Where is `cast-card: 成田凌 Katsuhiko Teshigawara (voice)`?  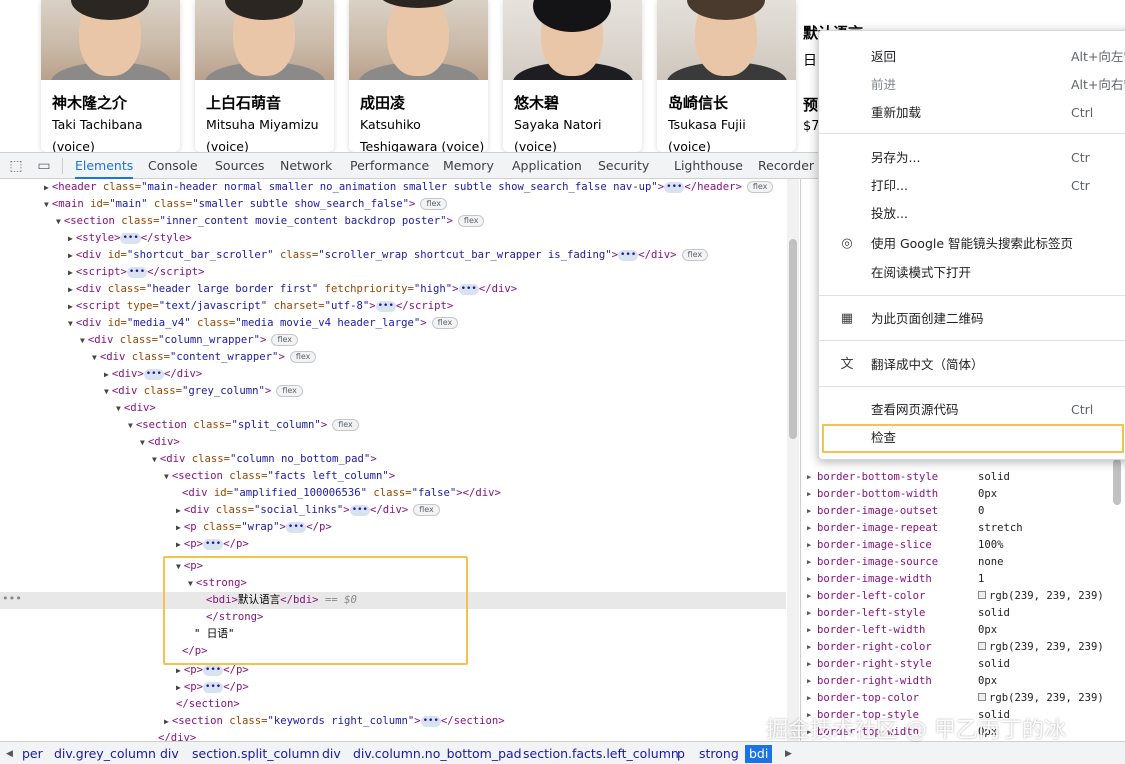 cast-card: 成田凌 Katsuhiko Teshigawara (voice) is located at coordinates (418, 76).